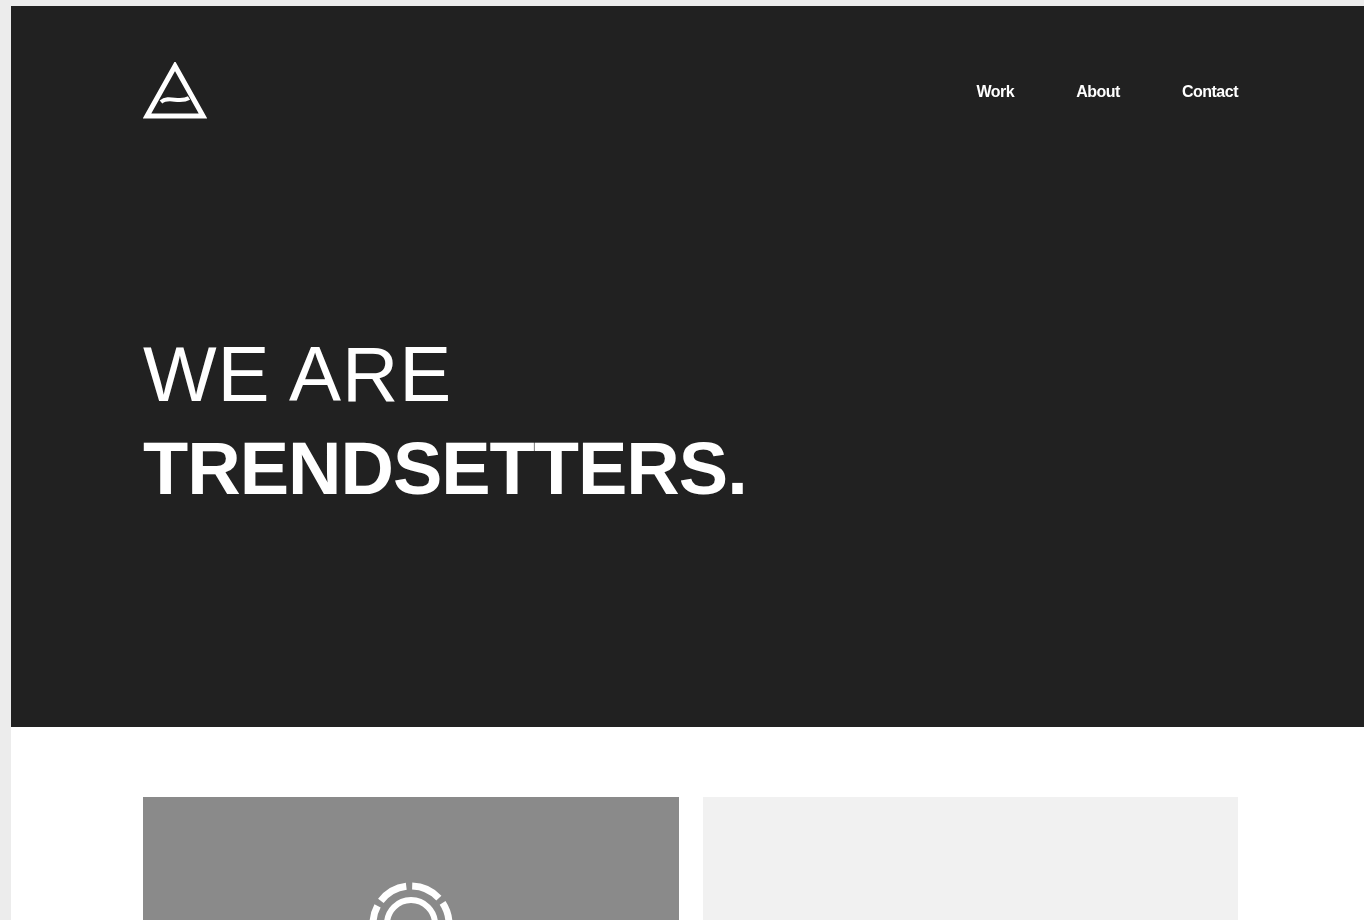 This screenshot has width=1364, height=920. Describe the element at coordinates (1098, 92) in the screenshot. I see `nav-link: About` at that location.